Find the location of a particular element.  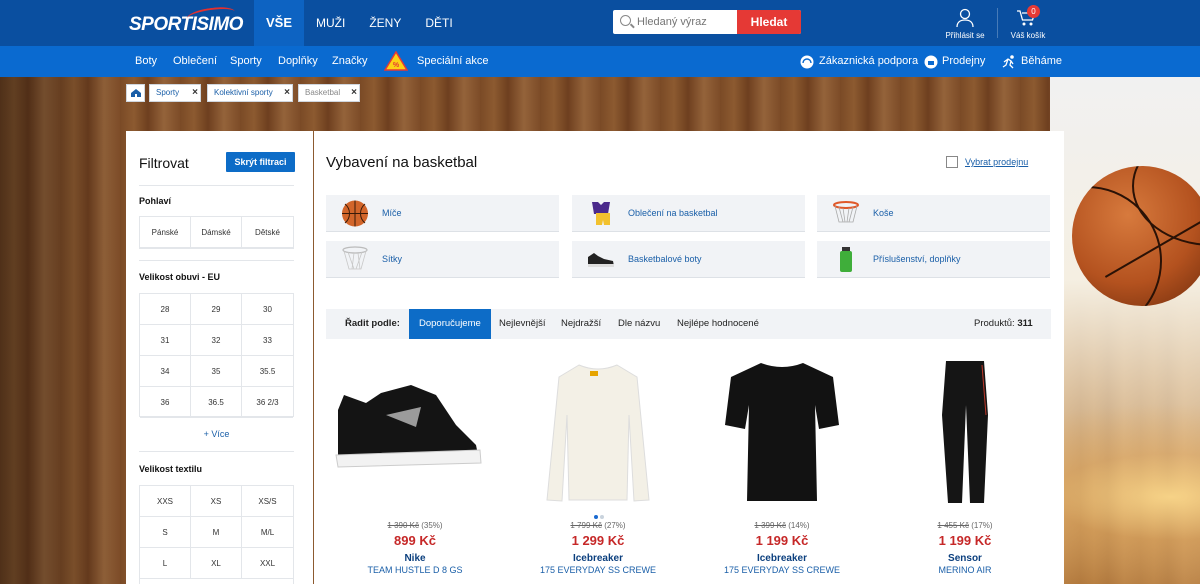

basketball-icon is located at coordinates (355, 213).